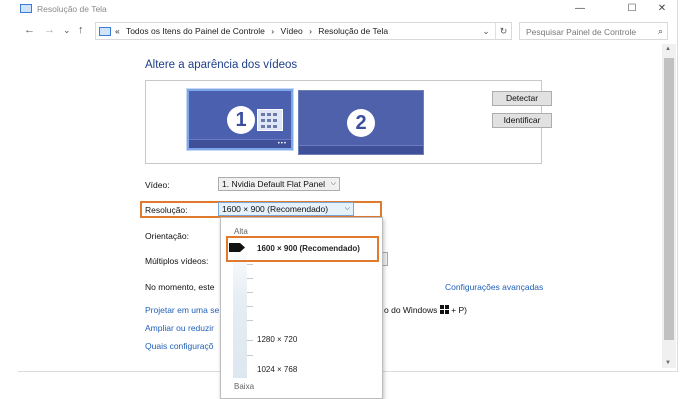  I want to click on up-arrow-icon: ↑, so click(81, 30).